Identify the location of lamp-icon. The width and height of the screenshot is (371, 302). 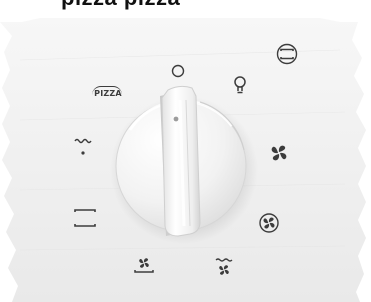
(240, 86).